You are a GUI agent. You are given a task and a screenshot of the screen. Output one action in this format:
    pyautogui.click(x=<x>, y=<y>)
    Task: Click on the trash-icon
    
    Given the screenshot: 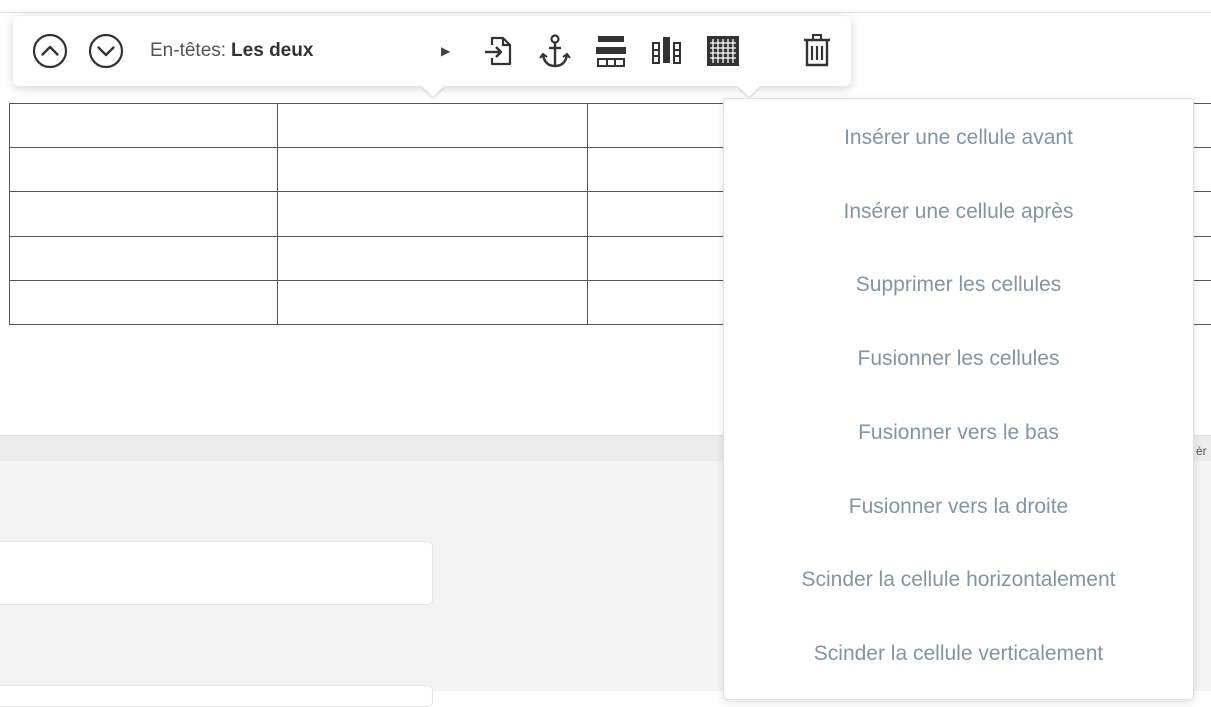 What is the action you would take?
    pyautogui.click(x=817, y=51)
    